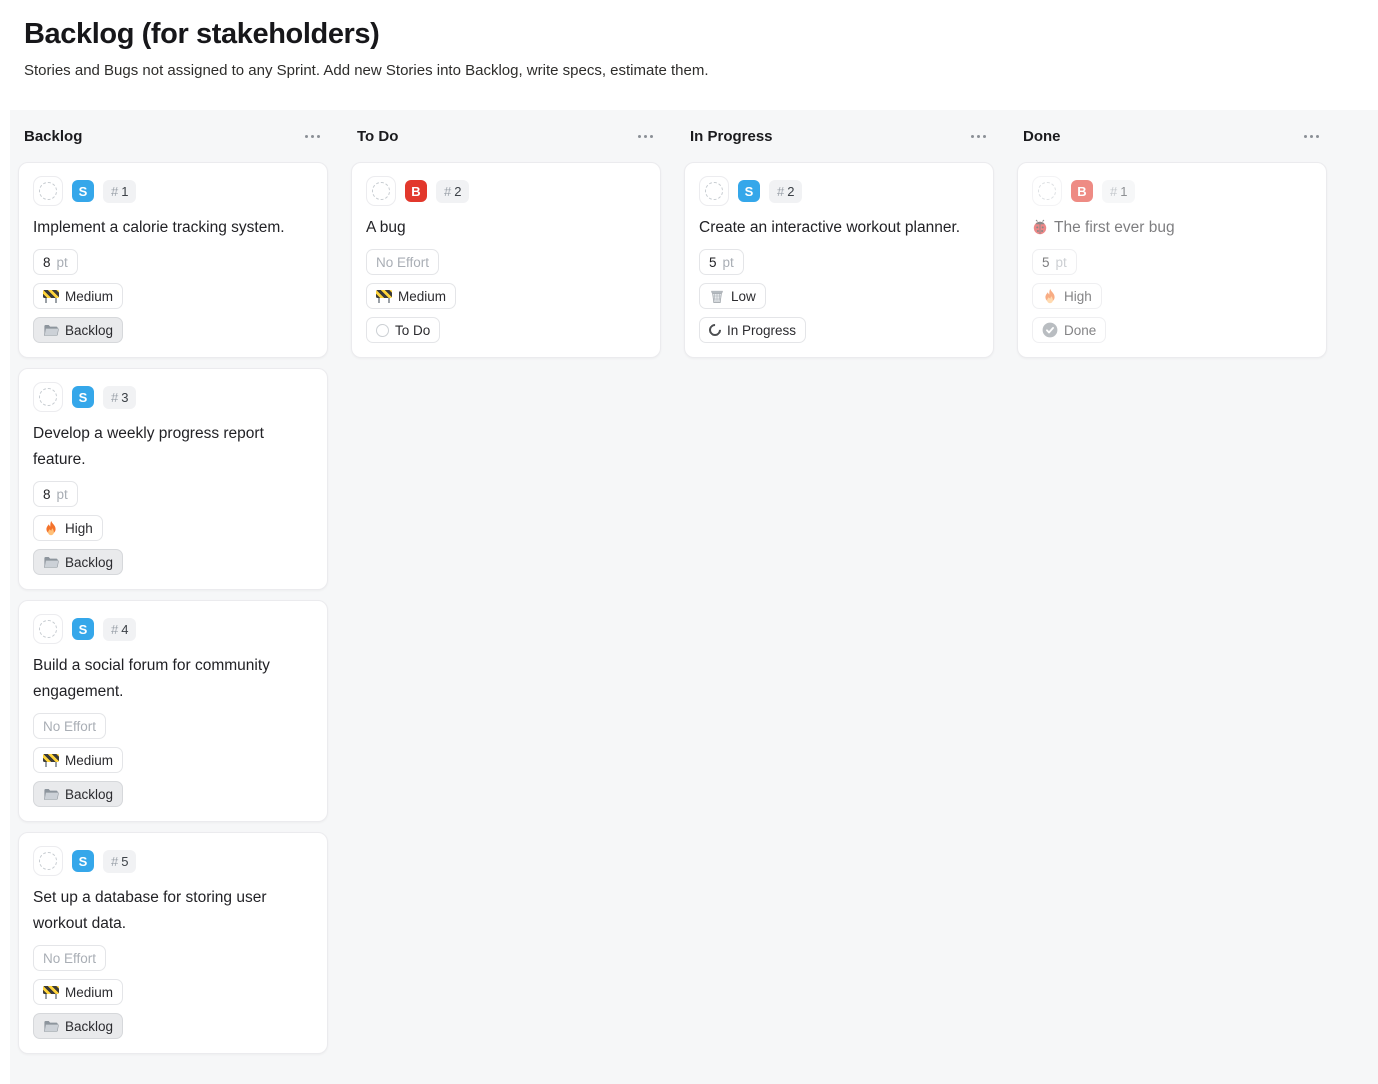 The height and width of the screenshot is (1084, 1378). I want to click on done-check-icon, so click(1050, 330).